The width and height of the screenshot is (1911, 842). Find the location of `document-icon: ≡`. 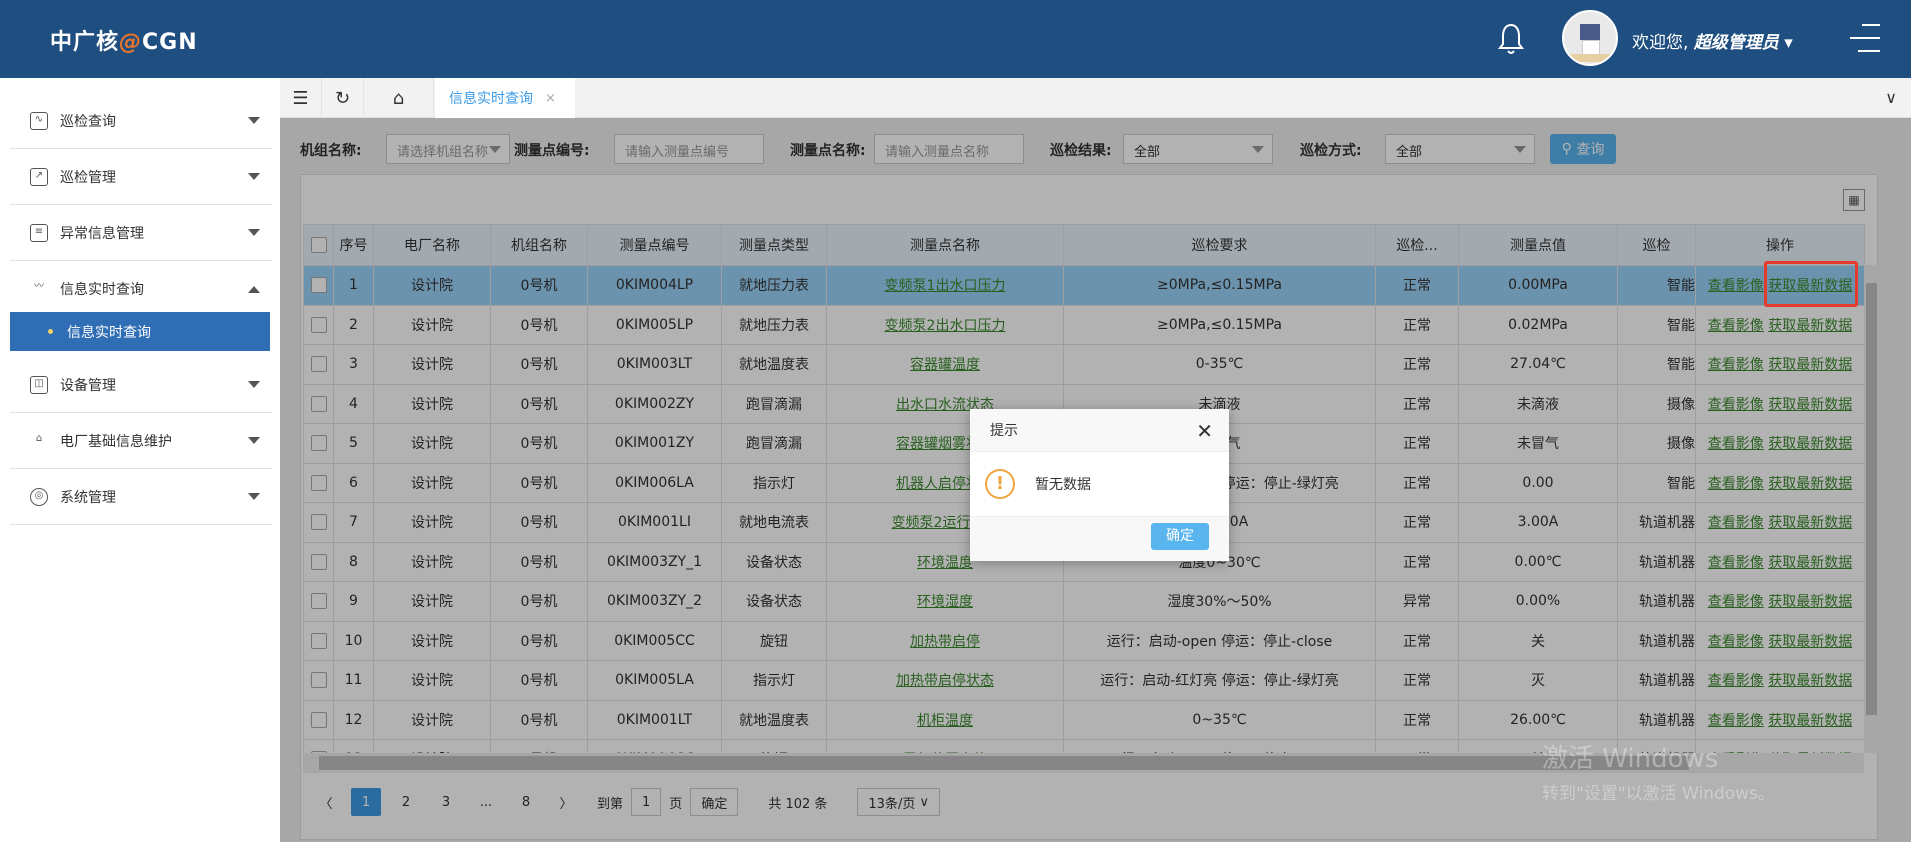

document-icon: ≡ is located at coordinates (39, 232).